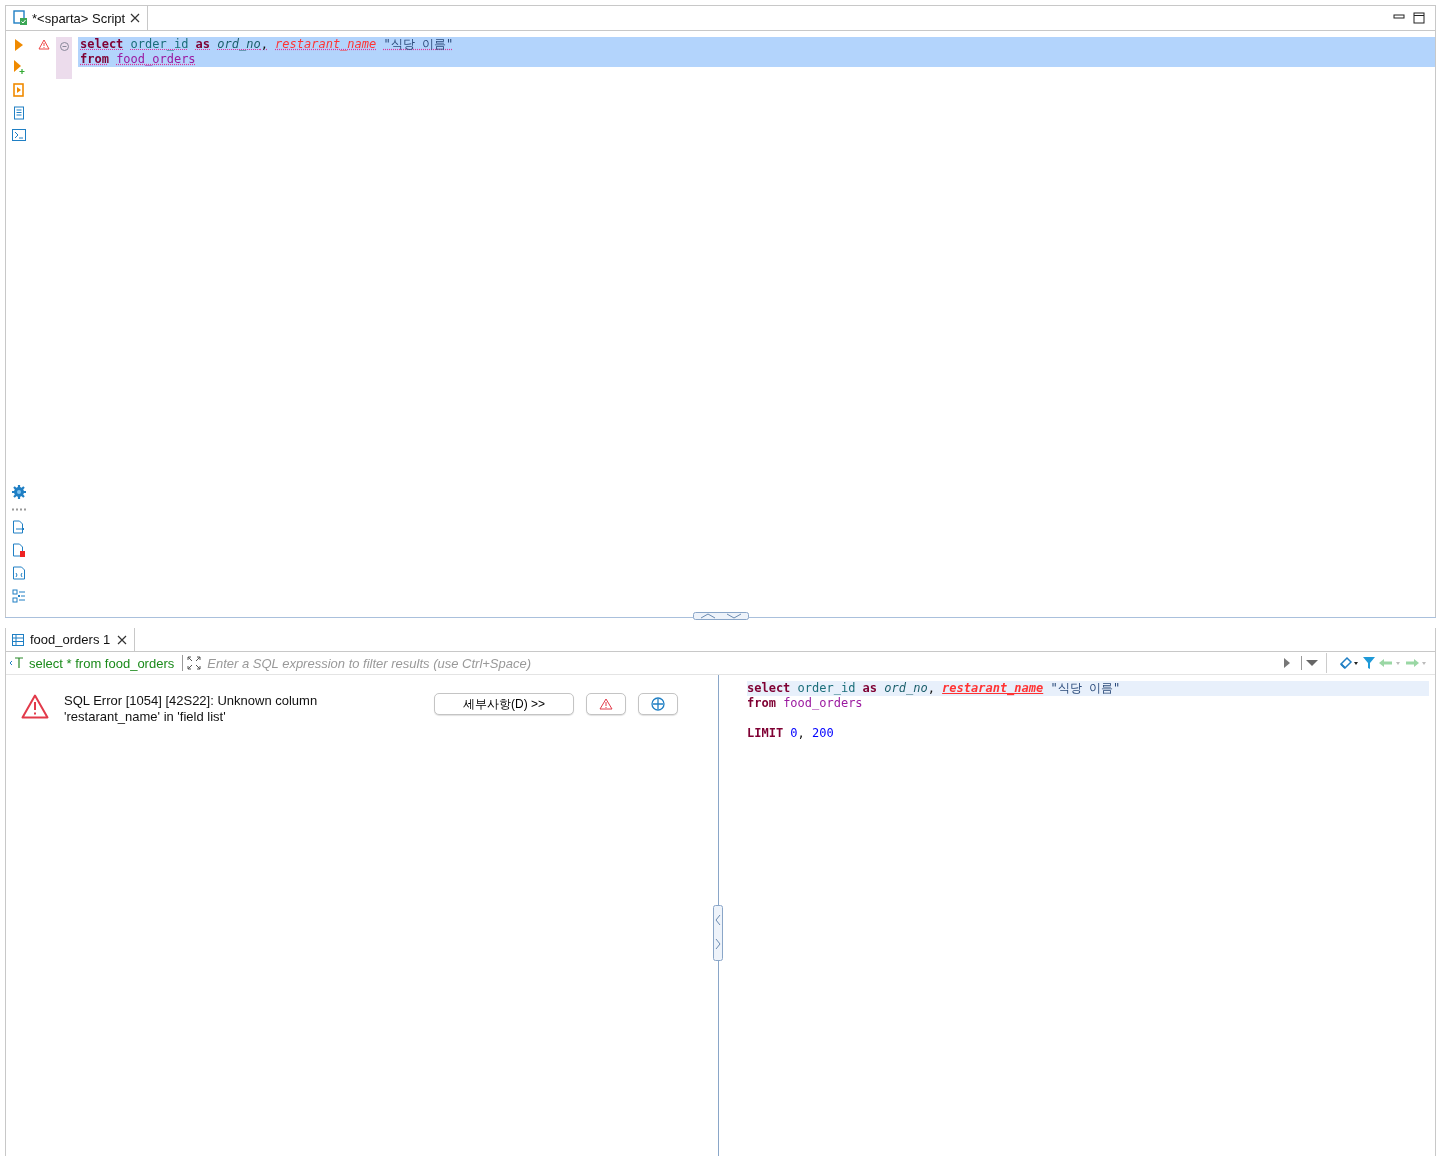 The height and width of the screenshot is (1156, 1436). I want to click on code-line: LIMIT 0, 200, so click(791, 733).